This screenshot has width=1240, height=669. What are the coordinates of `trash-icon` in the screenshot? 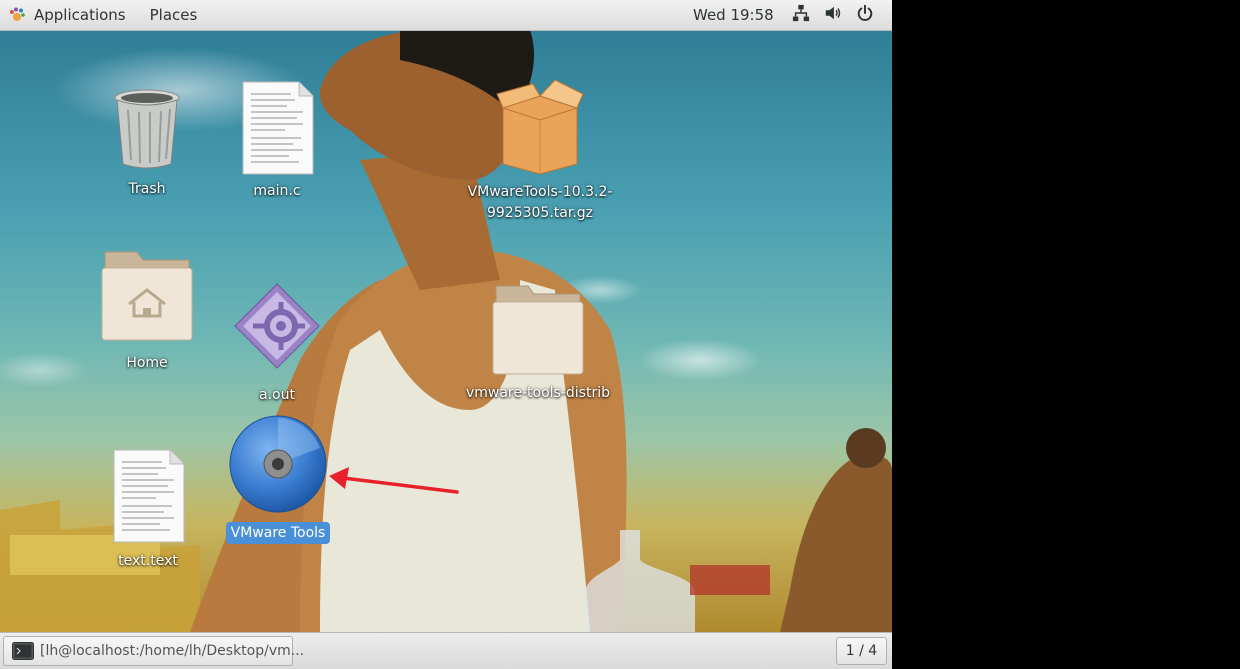 It's located at (147, 131).